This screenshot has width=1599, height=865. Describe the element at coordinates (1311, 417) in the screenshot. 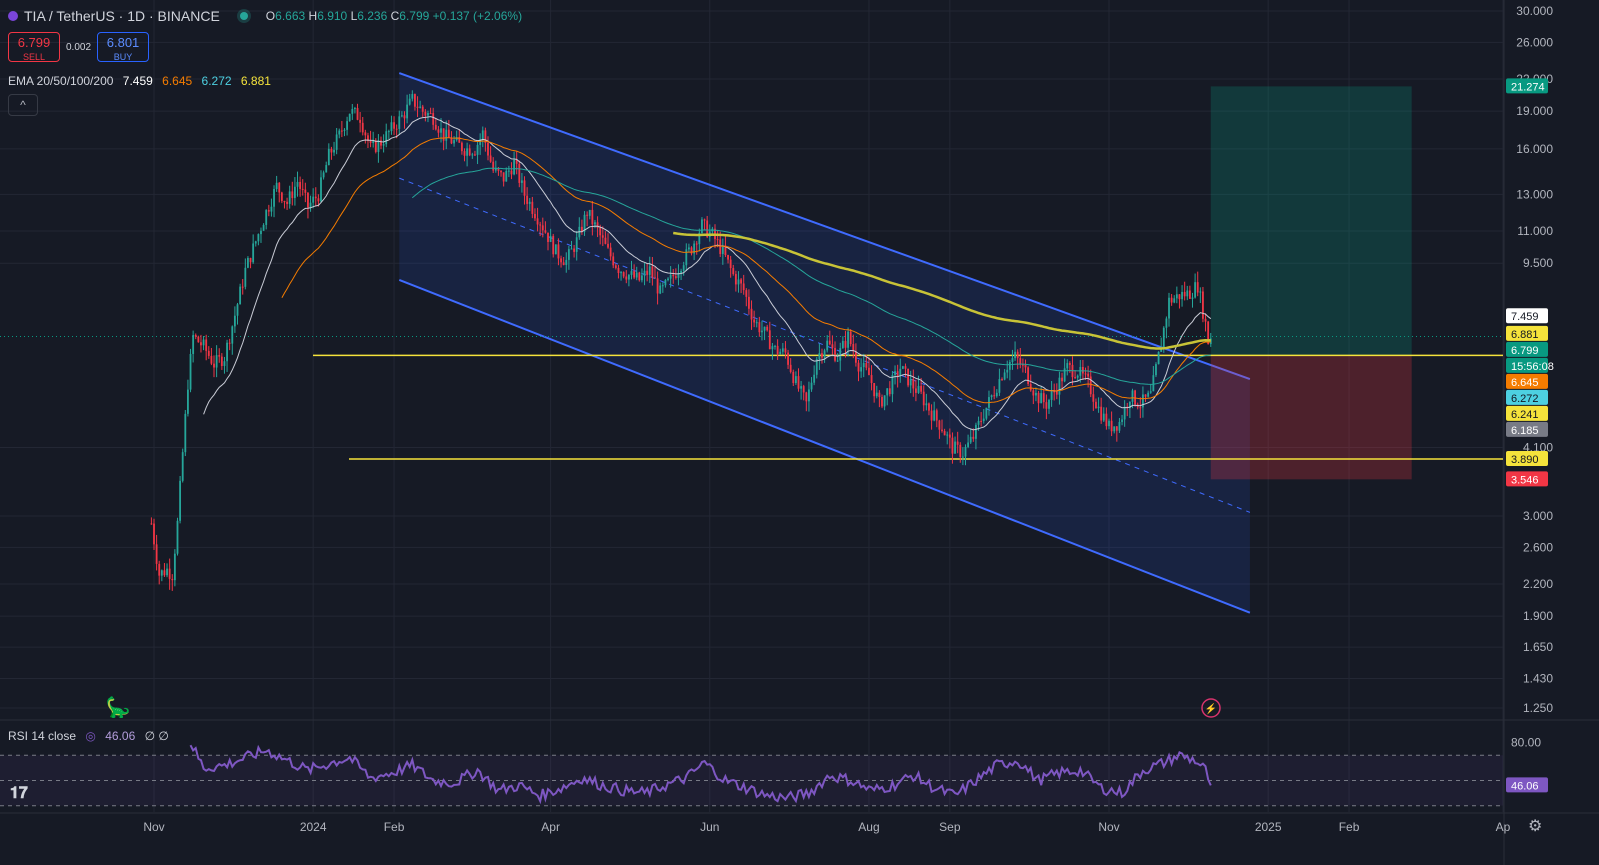

I see `long-position-stop-zone` at that location.